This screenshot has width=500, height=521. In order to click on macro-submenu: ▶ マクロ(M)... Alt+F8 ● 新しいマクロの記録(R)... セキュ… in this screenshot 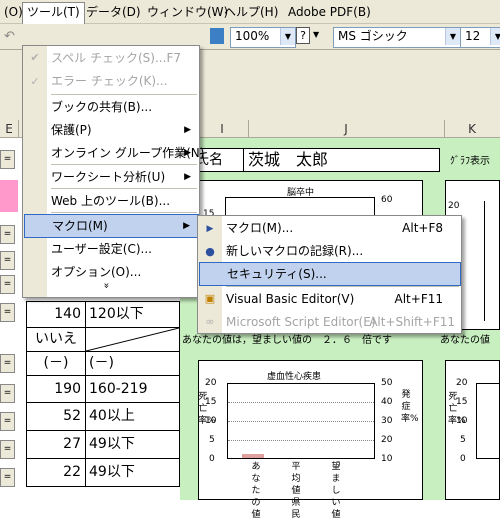, I will do `click(329, 274)`.